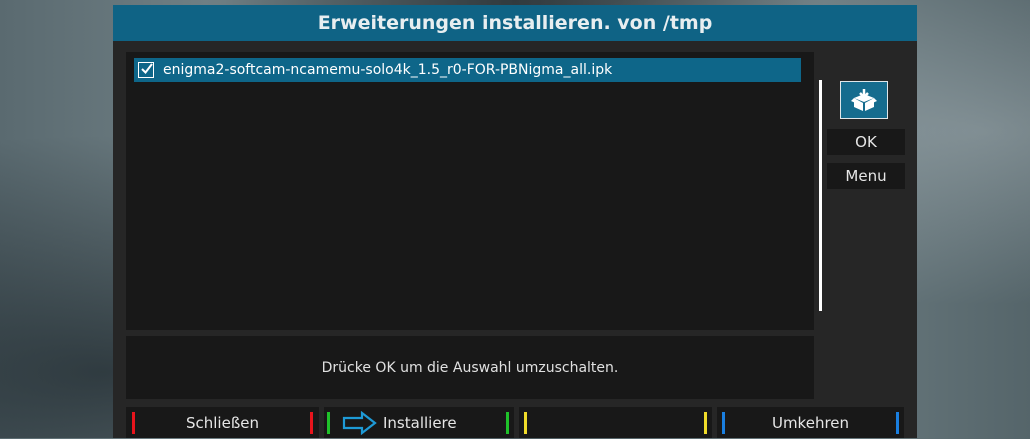 This screenshot has height=439, width=1030. I want to click on package-box-icon, so click(864, 100).